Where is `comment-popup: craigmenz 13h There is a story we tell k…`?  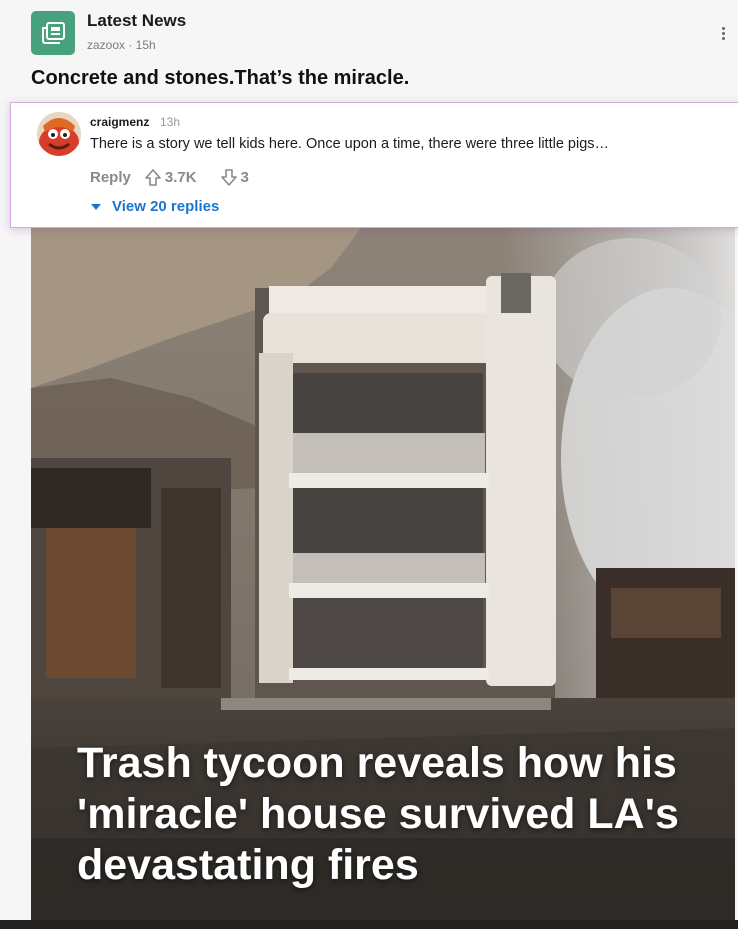 comment-popup: craigmenz 13h There is a story we tell k… is located at coordinates (374, 165).